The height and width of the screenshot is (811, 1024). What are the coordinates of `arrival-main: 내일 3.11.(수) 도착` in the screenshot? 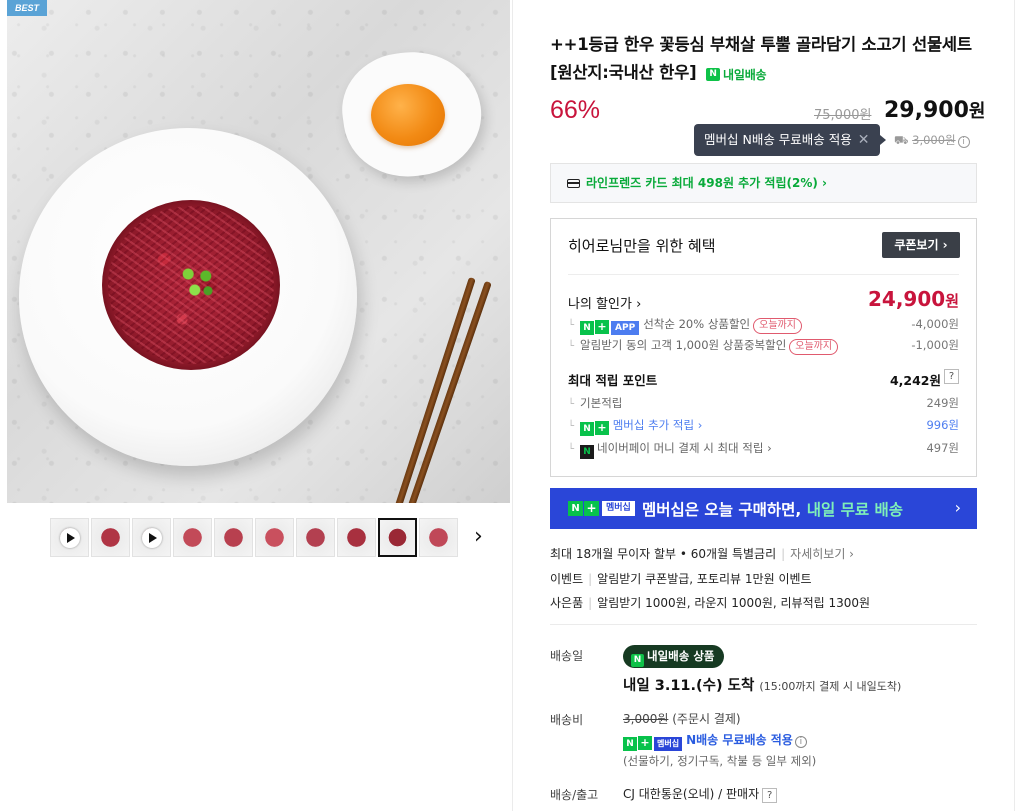 It's located at (689, 686).